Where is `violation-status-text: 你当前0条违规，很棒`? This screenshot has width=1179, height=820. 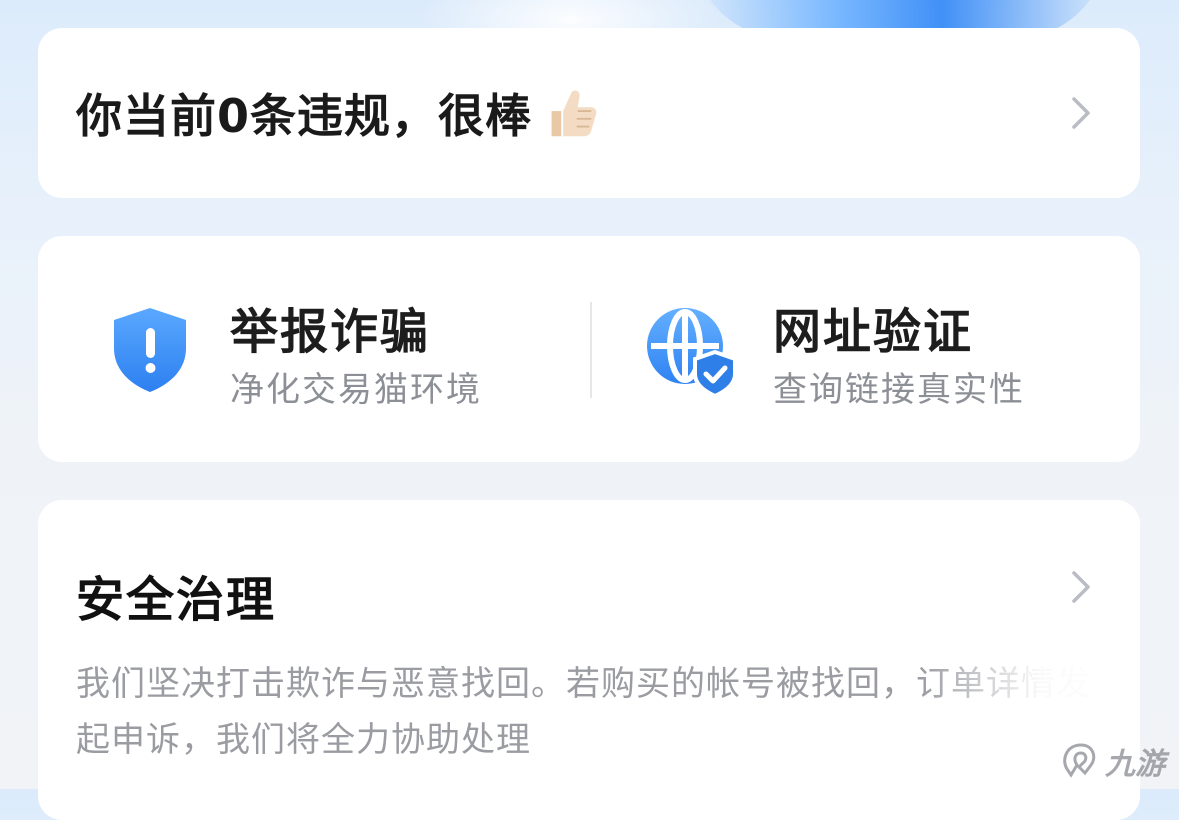 violation-status-text: 你当前0条违规，很棒 is located at coordinates (304, 116).